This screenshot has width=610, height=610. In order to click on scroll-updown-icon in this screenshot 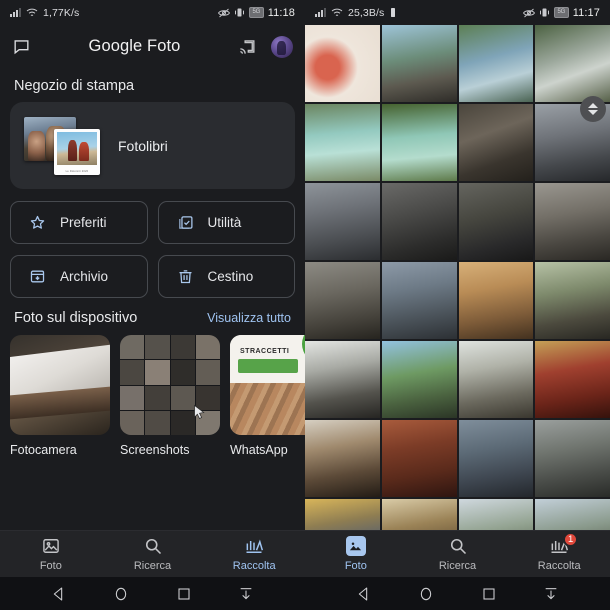, I will do `click(593, 109)`.